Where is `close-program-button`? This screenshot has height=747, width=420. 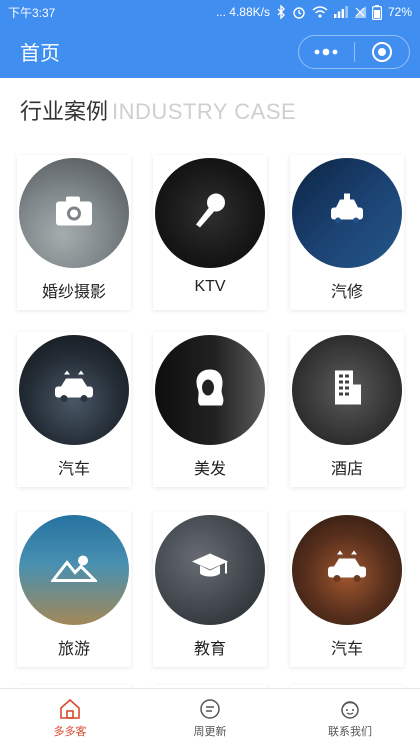 close-program-button is located at coordinates (382, 52).